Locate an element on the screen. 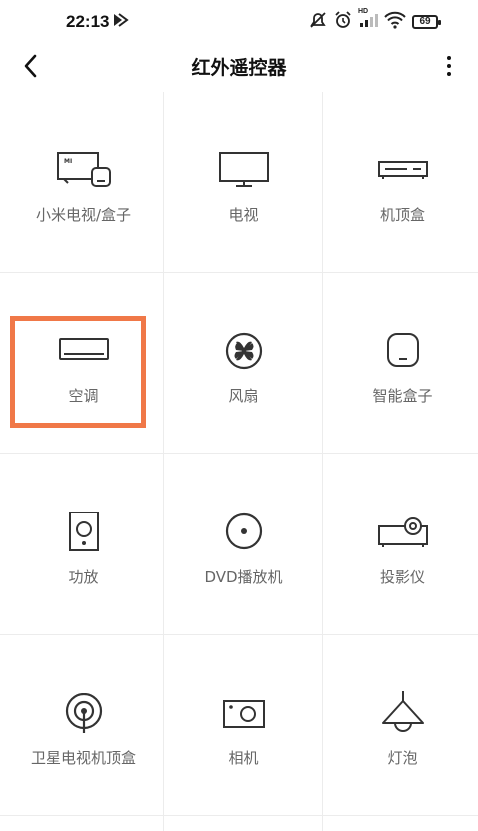 The width and height of the screenshot is (478, 831). status-icons: HD 69 is located at coordinates (374, 20).